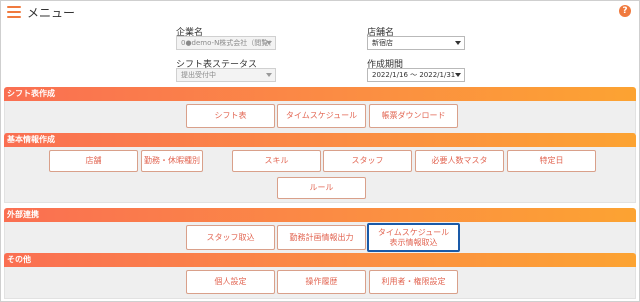  What do you see at coordinates (367, 161) in the screenshot?
I see `staff-button: スタッフ` at bounding box center [367, 161].